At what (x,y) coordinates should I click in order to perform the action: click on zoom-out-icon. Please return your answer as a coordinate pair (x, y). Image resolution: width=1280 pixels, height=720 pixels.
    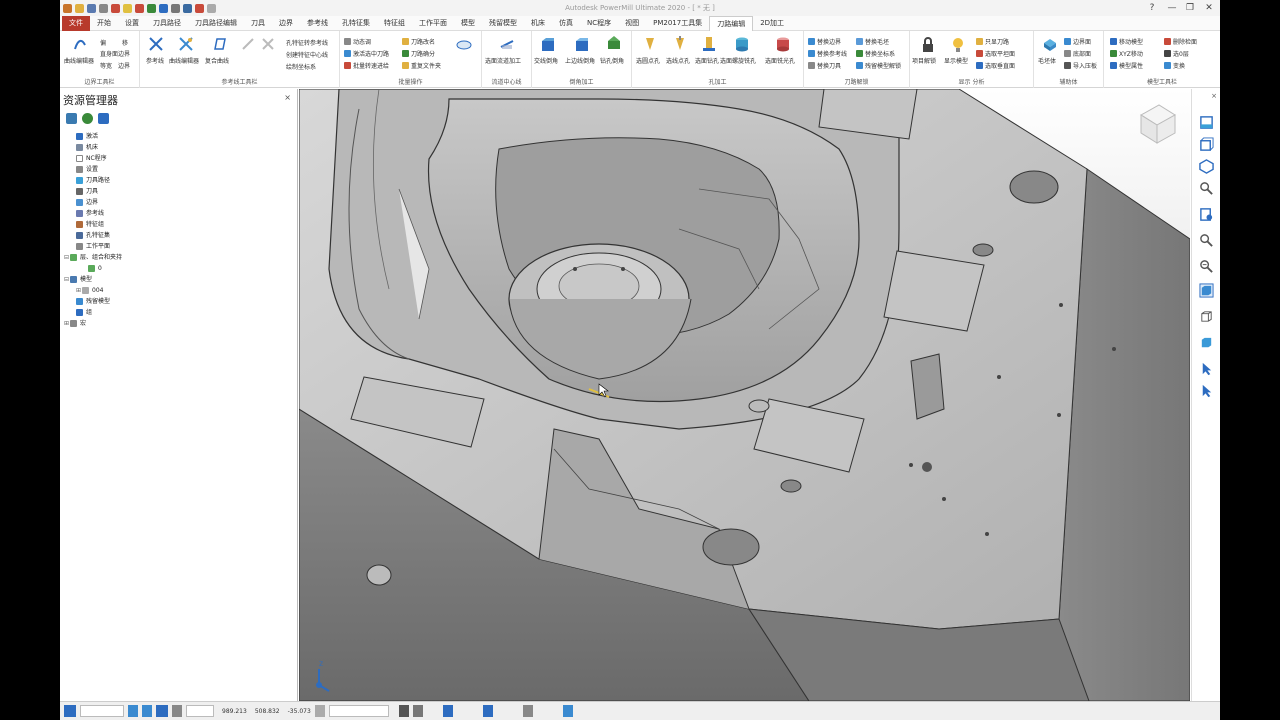
    Looking at the image, I should click on (1206, 266).